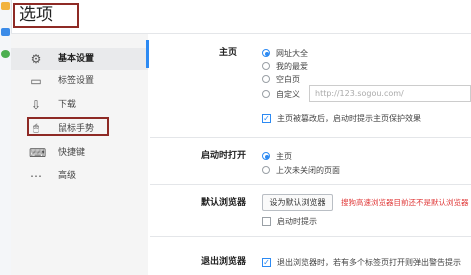 The height and width of the screenshot is (275, 471). Describe the element at coordinates (36, 105) in the screenshot. I see `download-icon: ⇩` at that location.